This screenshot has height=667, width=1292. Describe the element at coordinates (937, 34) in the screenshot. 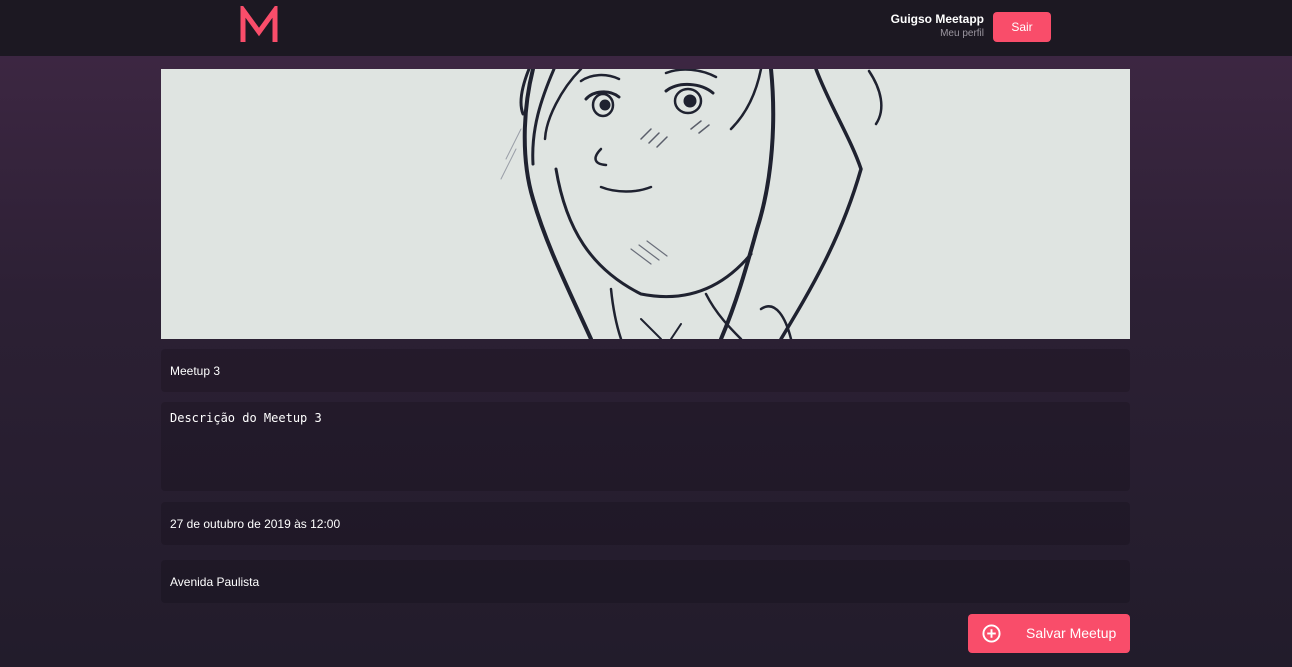

I see `profile-link: Meu perfil` at that location.